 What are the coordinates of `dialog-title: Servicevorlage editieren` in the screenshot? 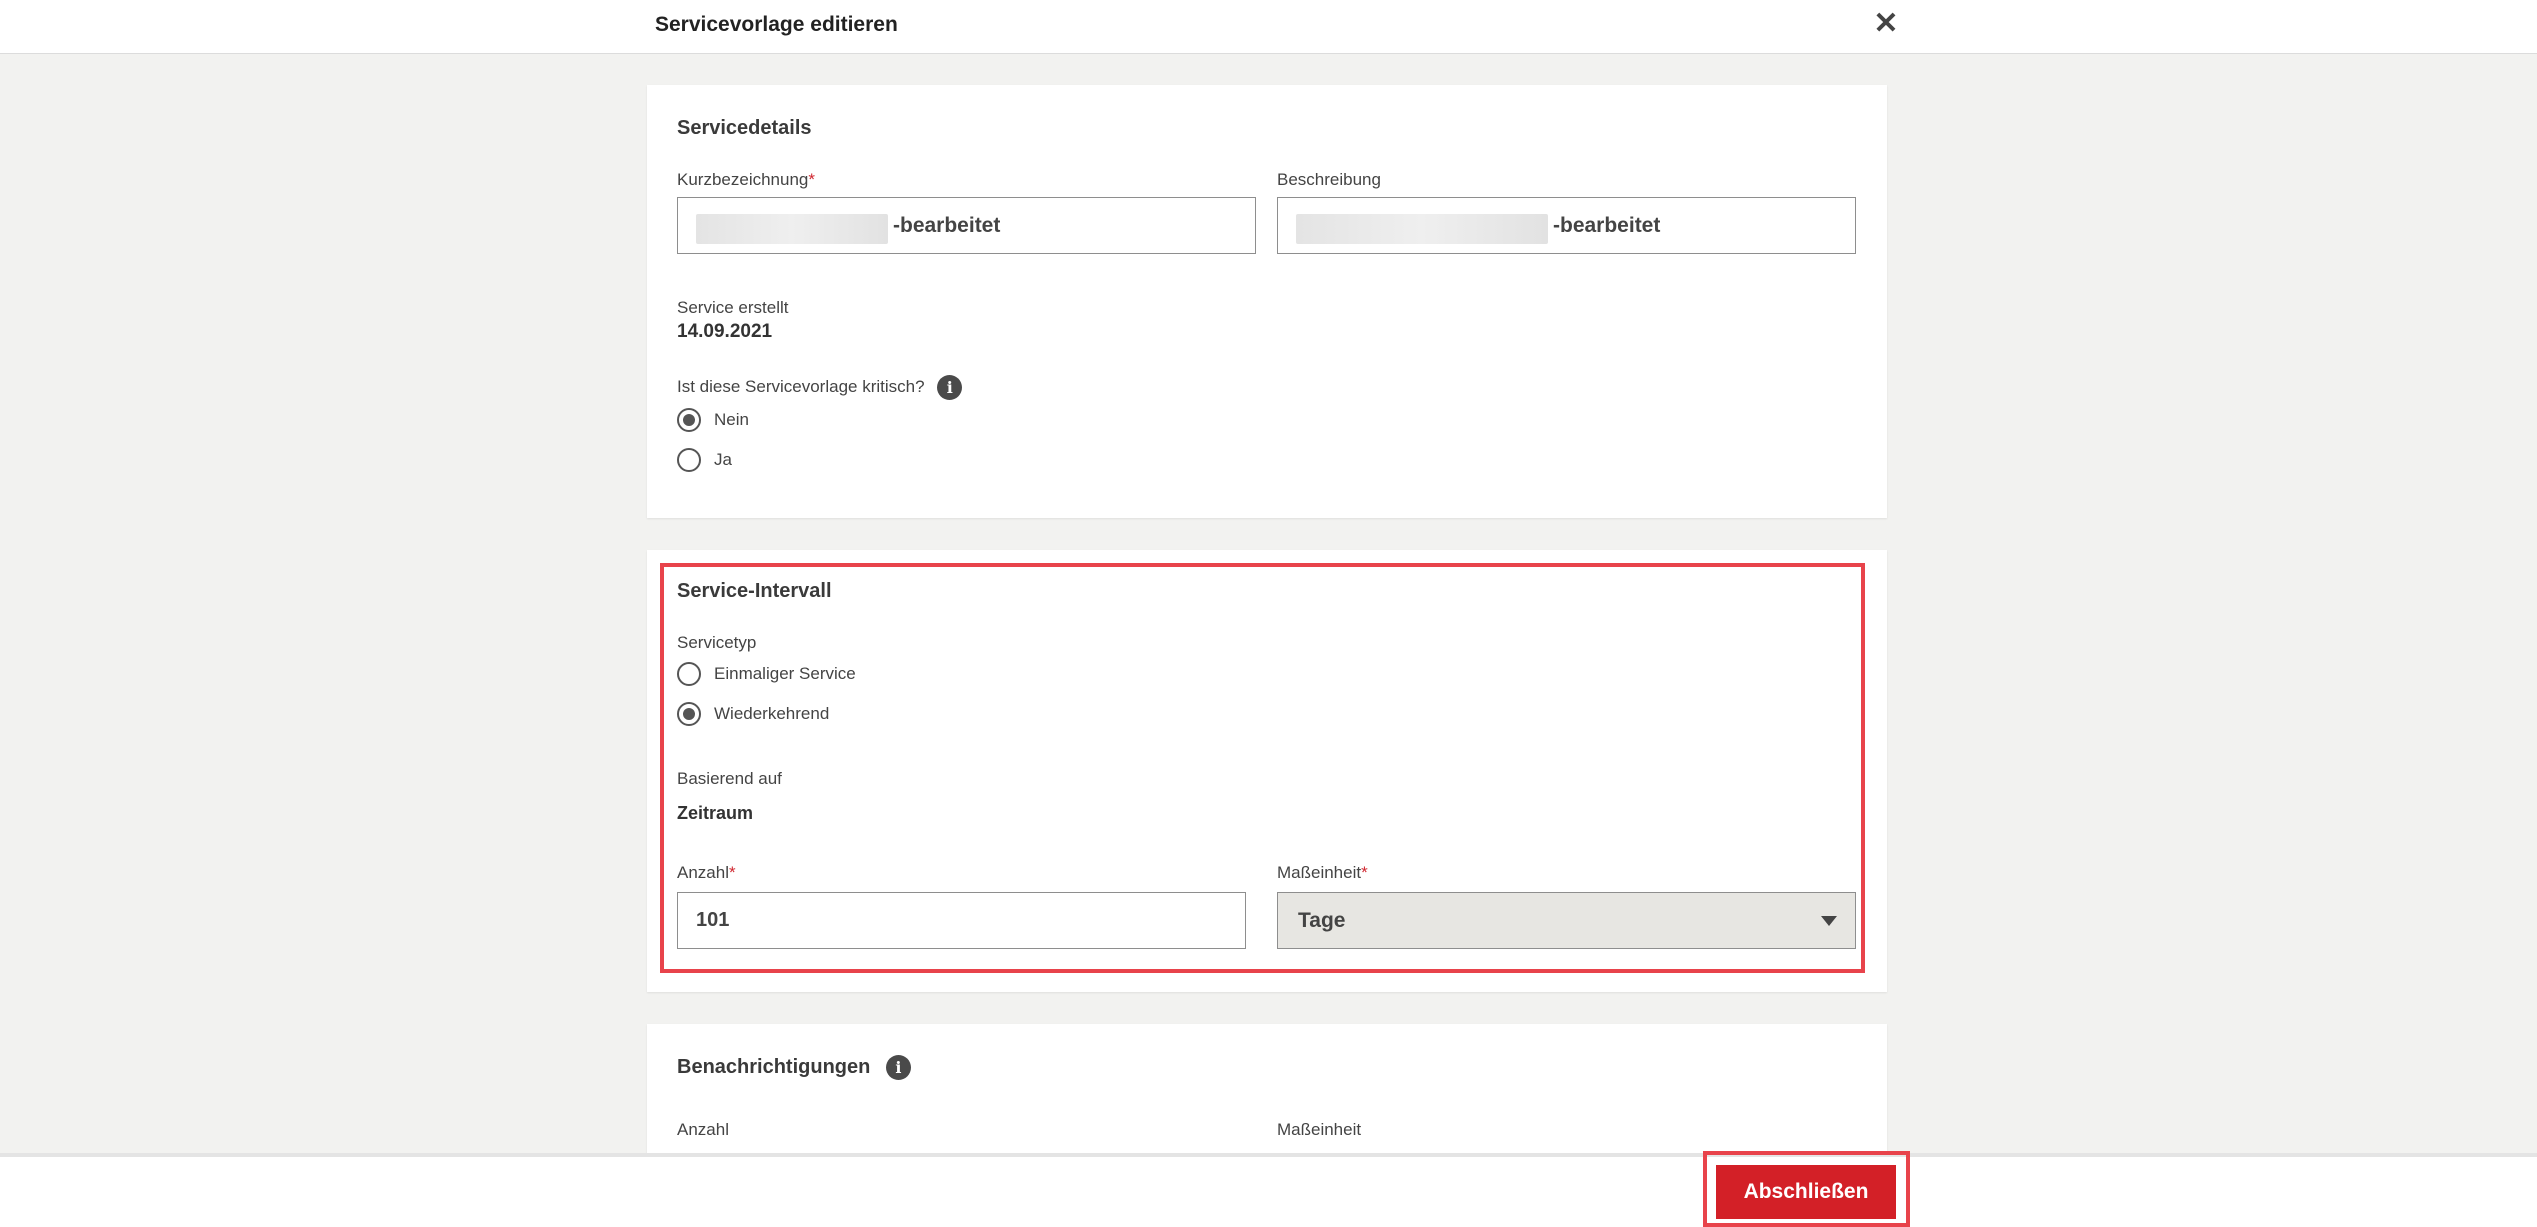 It's located at (776, 24).